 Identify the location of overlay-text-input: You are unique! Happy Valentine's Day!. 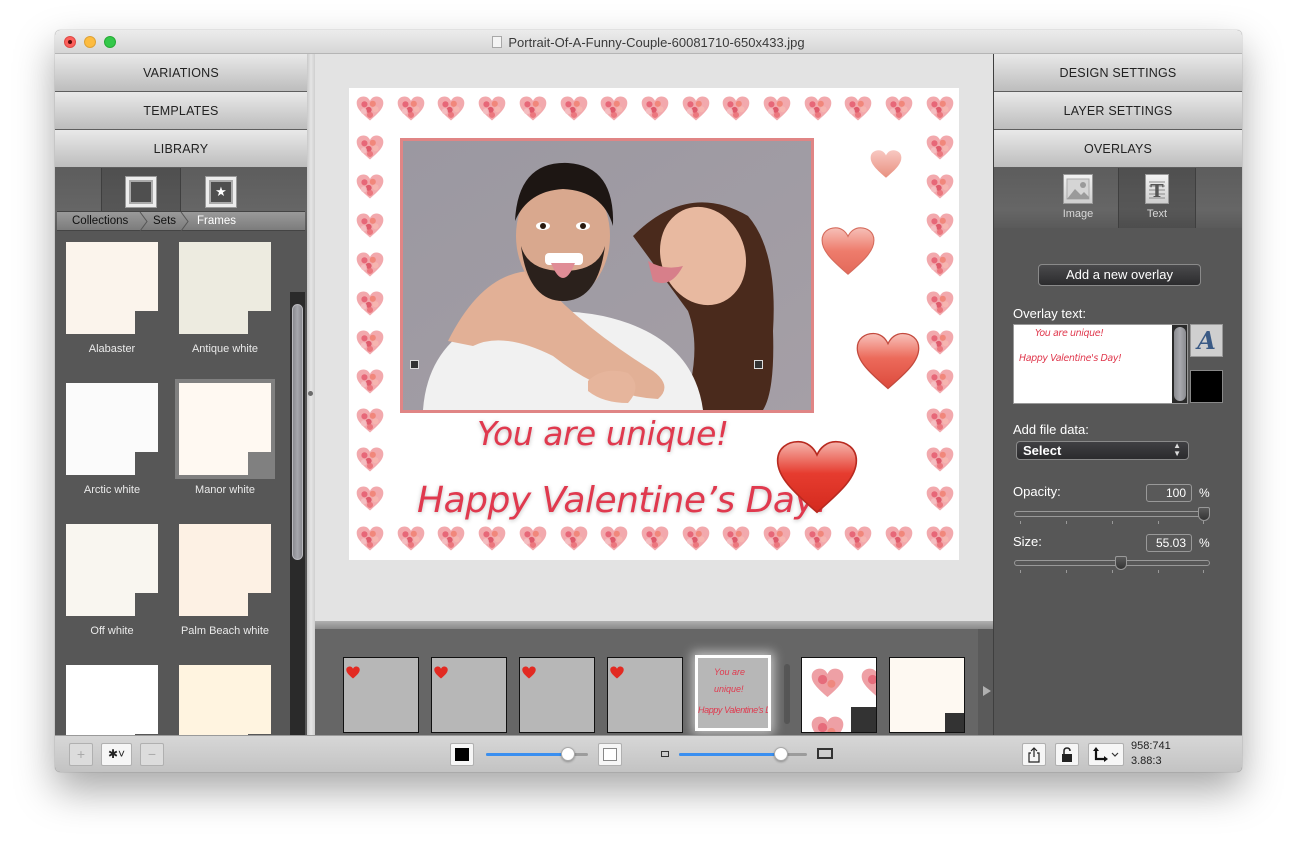
(1100, 364).